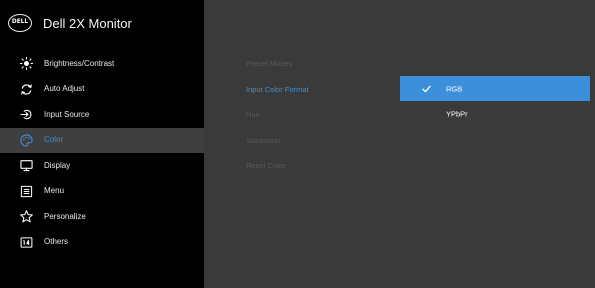 The height and width of the screenshot is (288, 595). What do you see at coordinates (54, 140) in the screenshot?
I see `menu-item-label: Color` at bounding box center [54, 140].